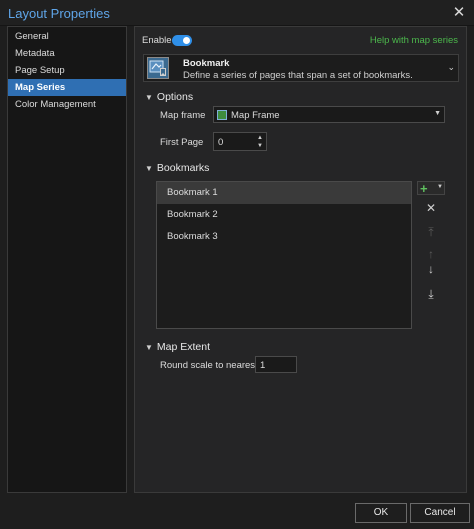  I want to click on move-to-top-icon: ⤒, so click(431, 232).